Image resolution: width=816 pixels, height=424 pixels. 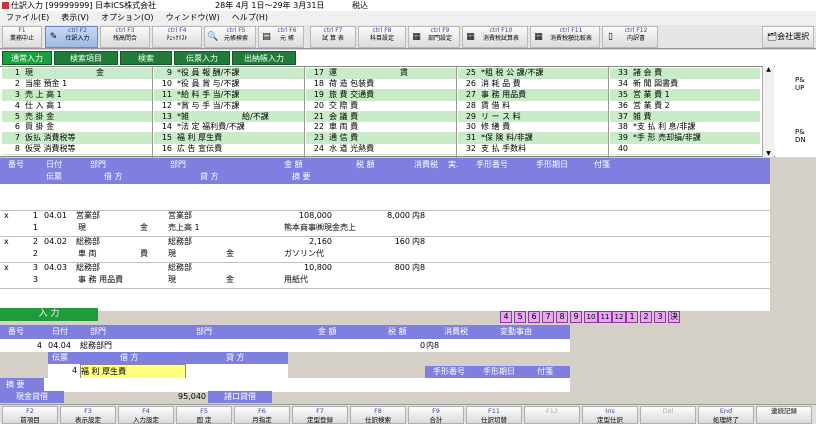 I want to click on account-item: 22 車 両 費, so click(x=381, y=128).